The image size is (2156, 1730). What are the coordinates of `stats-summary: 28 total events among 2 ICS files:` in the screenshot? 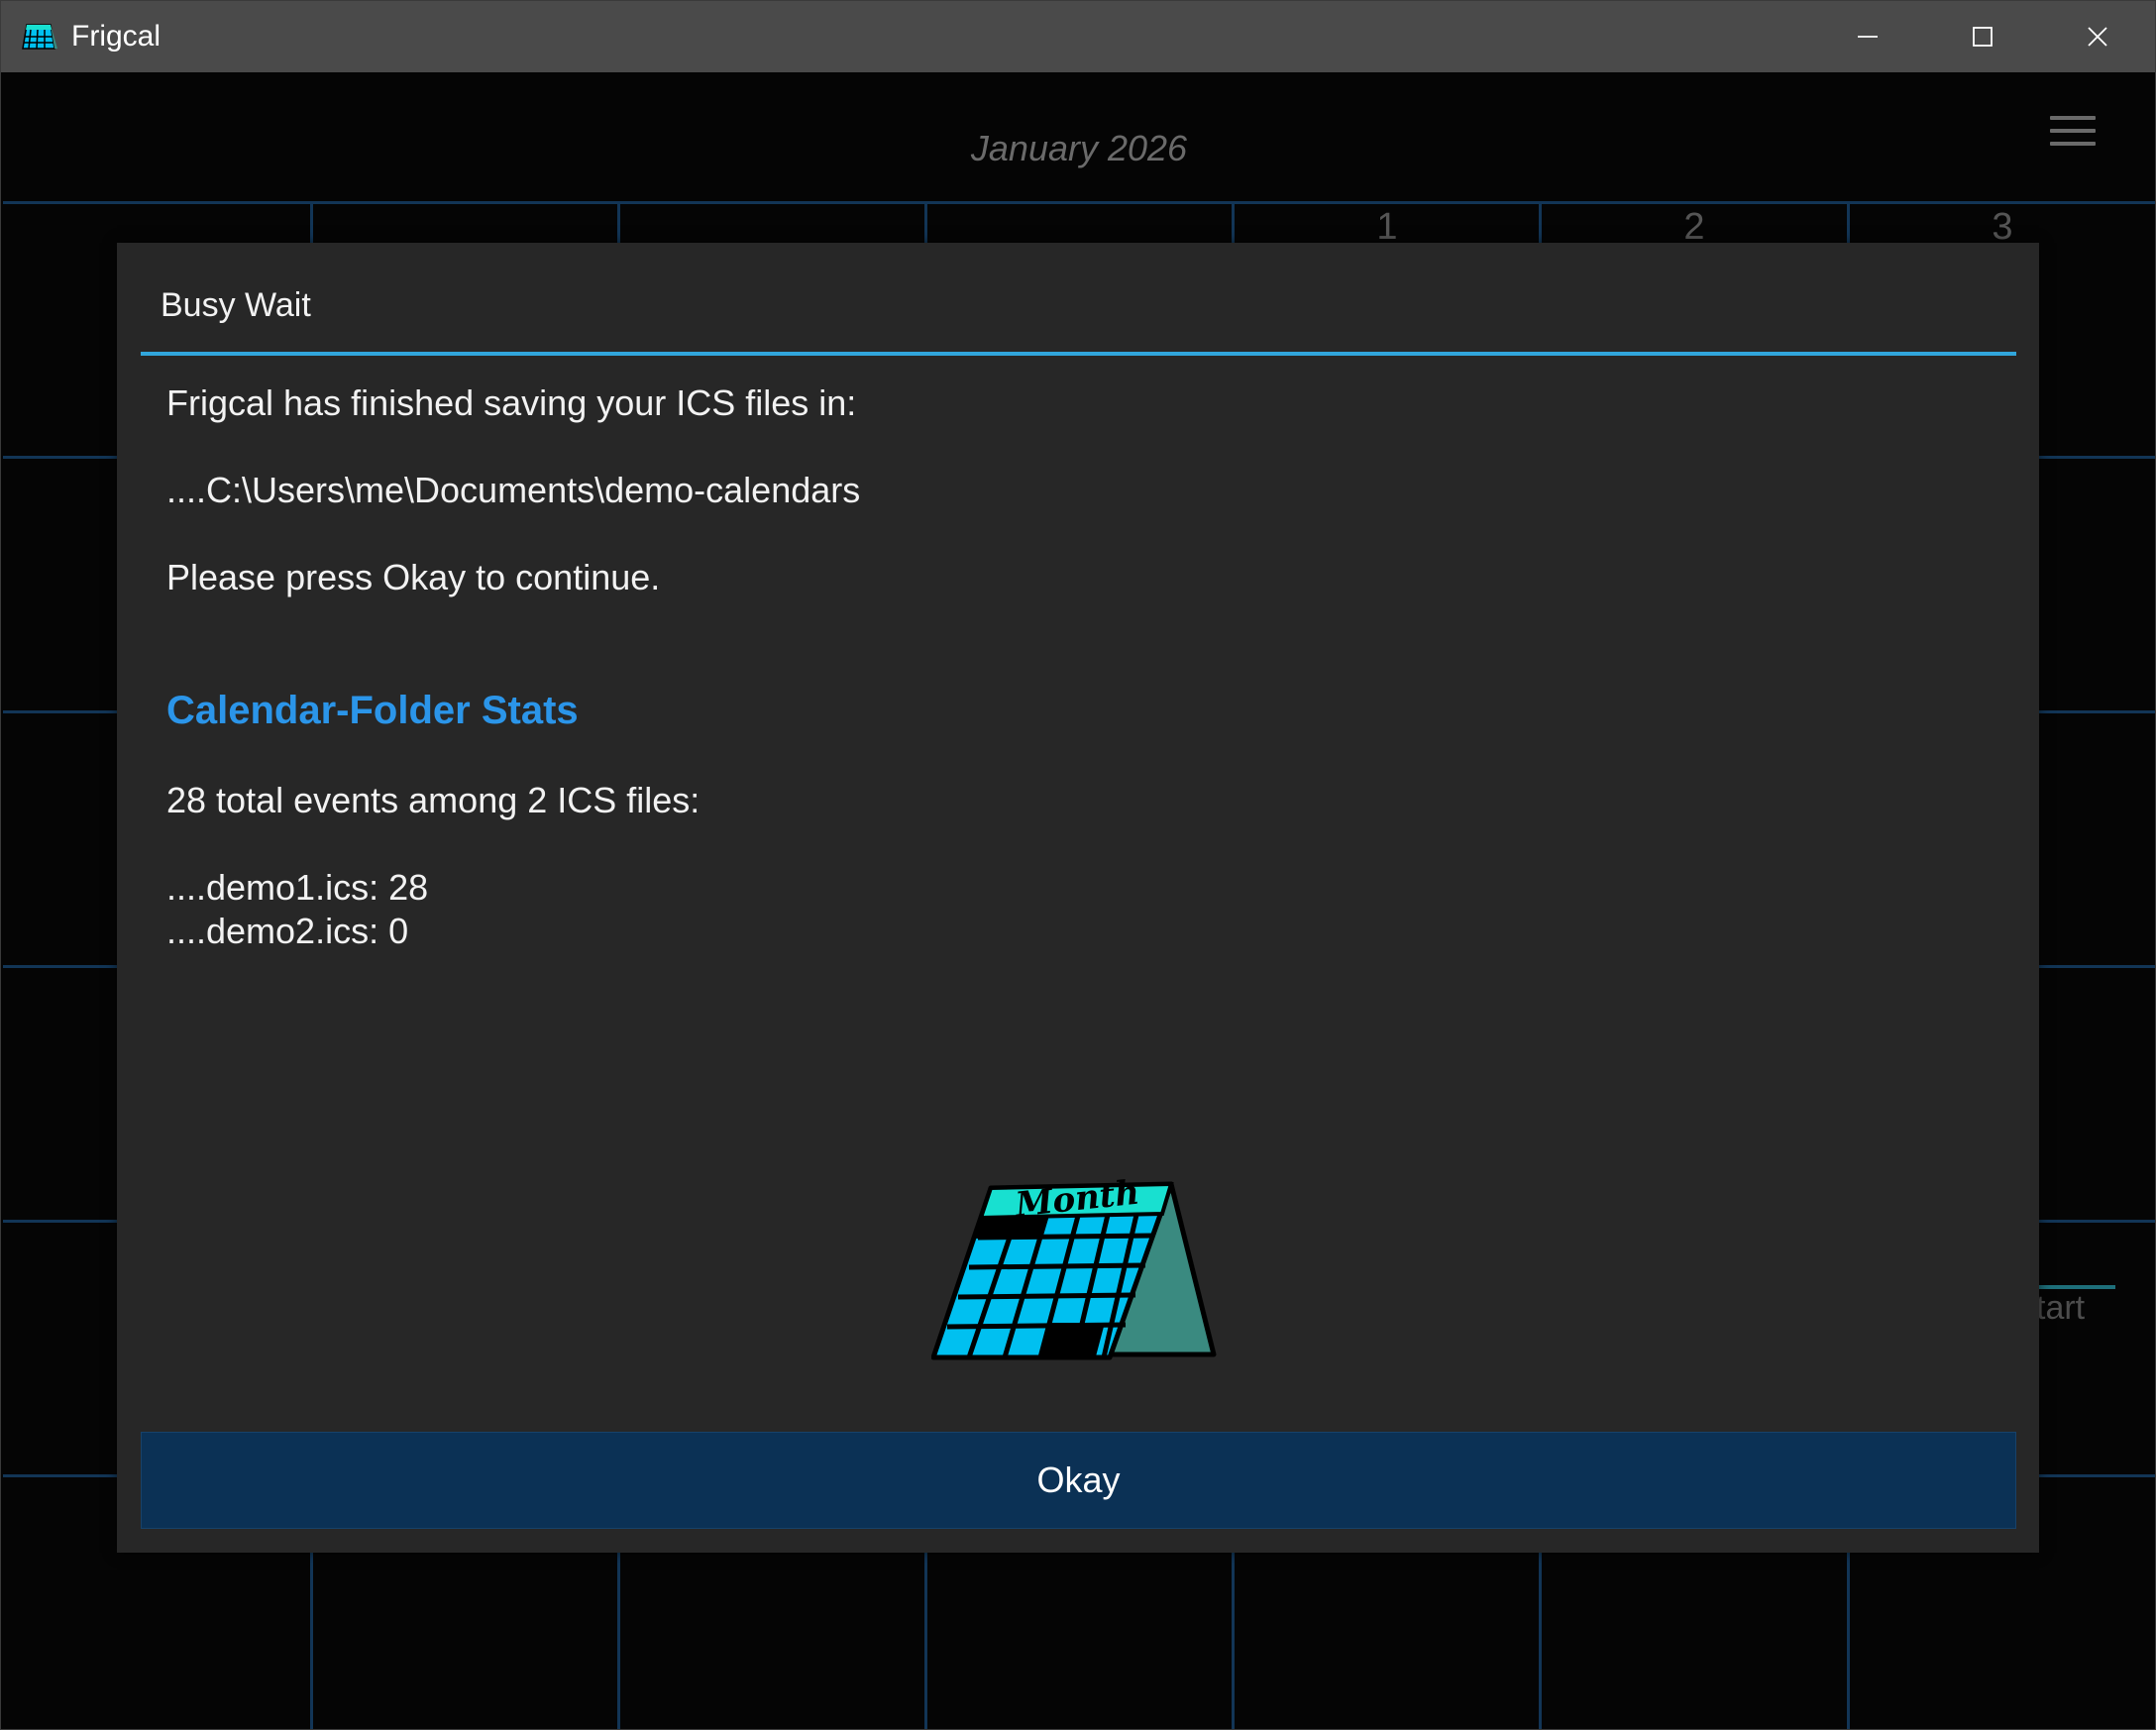 It's located at (433, 800).